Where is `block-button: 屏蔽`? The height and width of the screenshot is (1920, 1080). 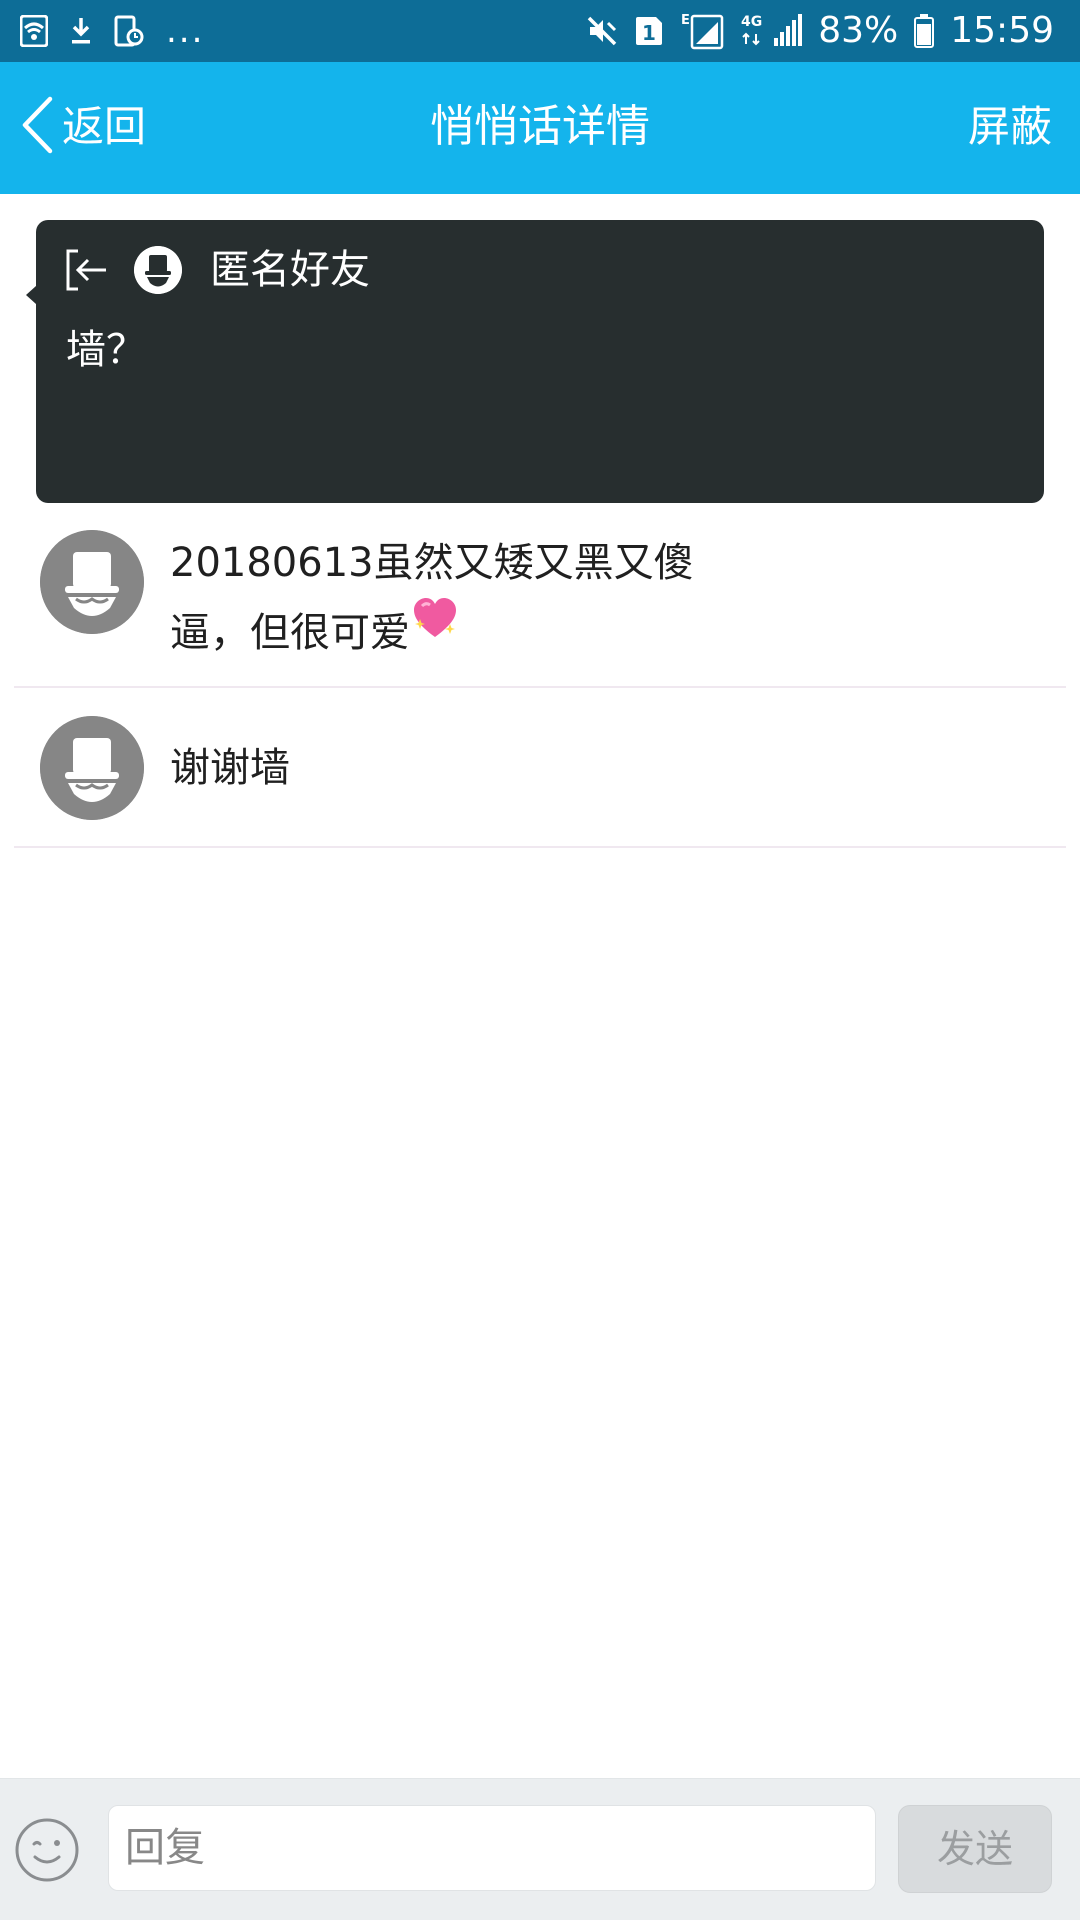 block-button: 屏蔽 is located at coordinates (1010, 127).